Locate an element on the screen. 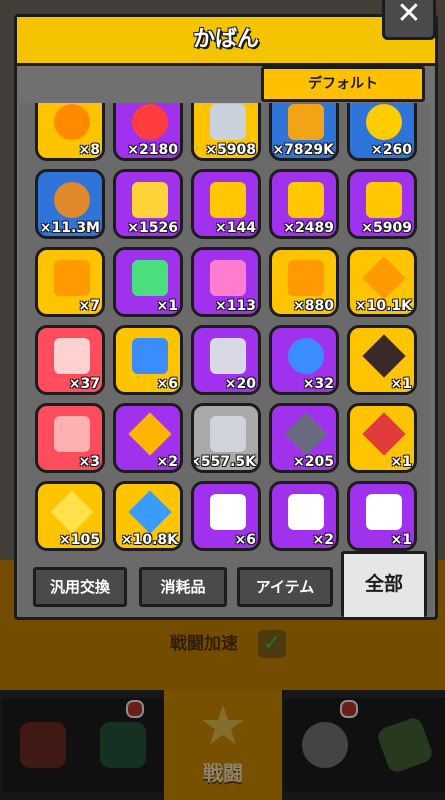  dark-crystal-icon is located at coordinates (384, 356).